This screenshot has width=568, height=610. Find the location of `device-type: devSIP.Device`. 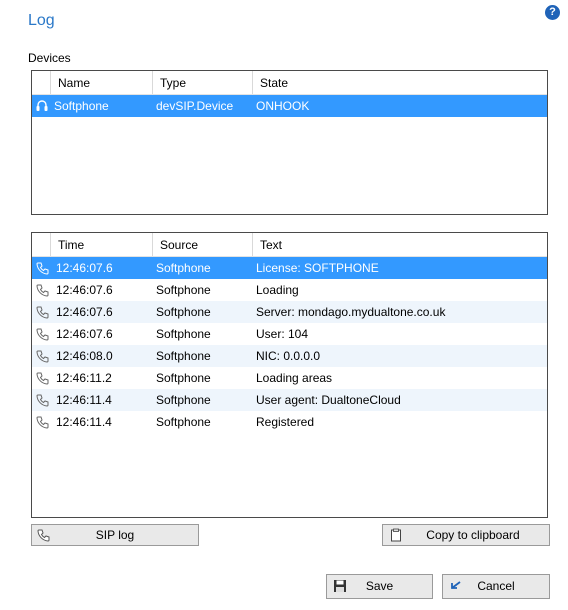

device-type: devSIP.Device is located at coordinates (195, 106).